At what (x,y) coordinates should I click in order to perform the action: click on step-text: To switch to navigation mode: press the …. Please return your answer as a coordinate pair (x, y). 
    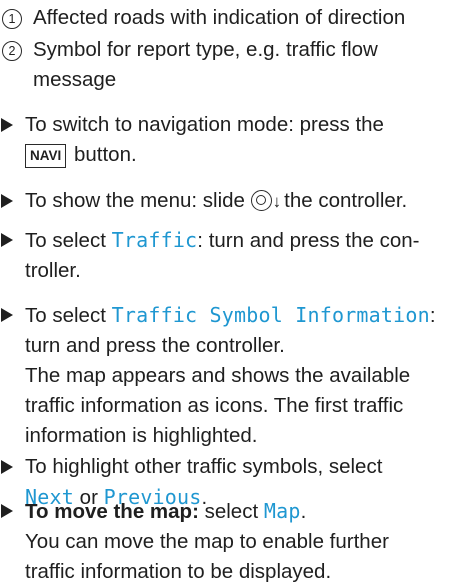
    Looking at the image, I should click on (204, 140).